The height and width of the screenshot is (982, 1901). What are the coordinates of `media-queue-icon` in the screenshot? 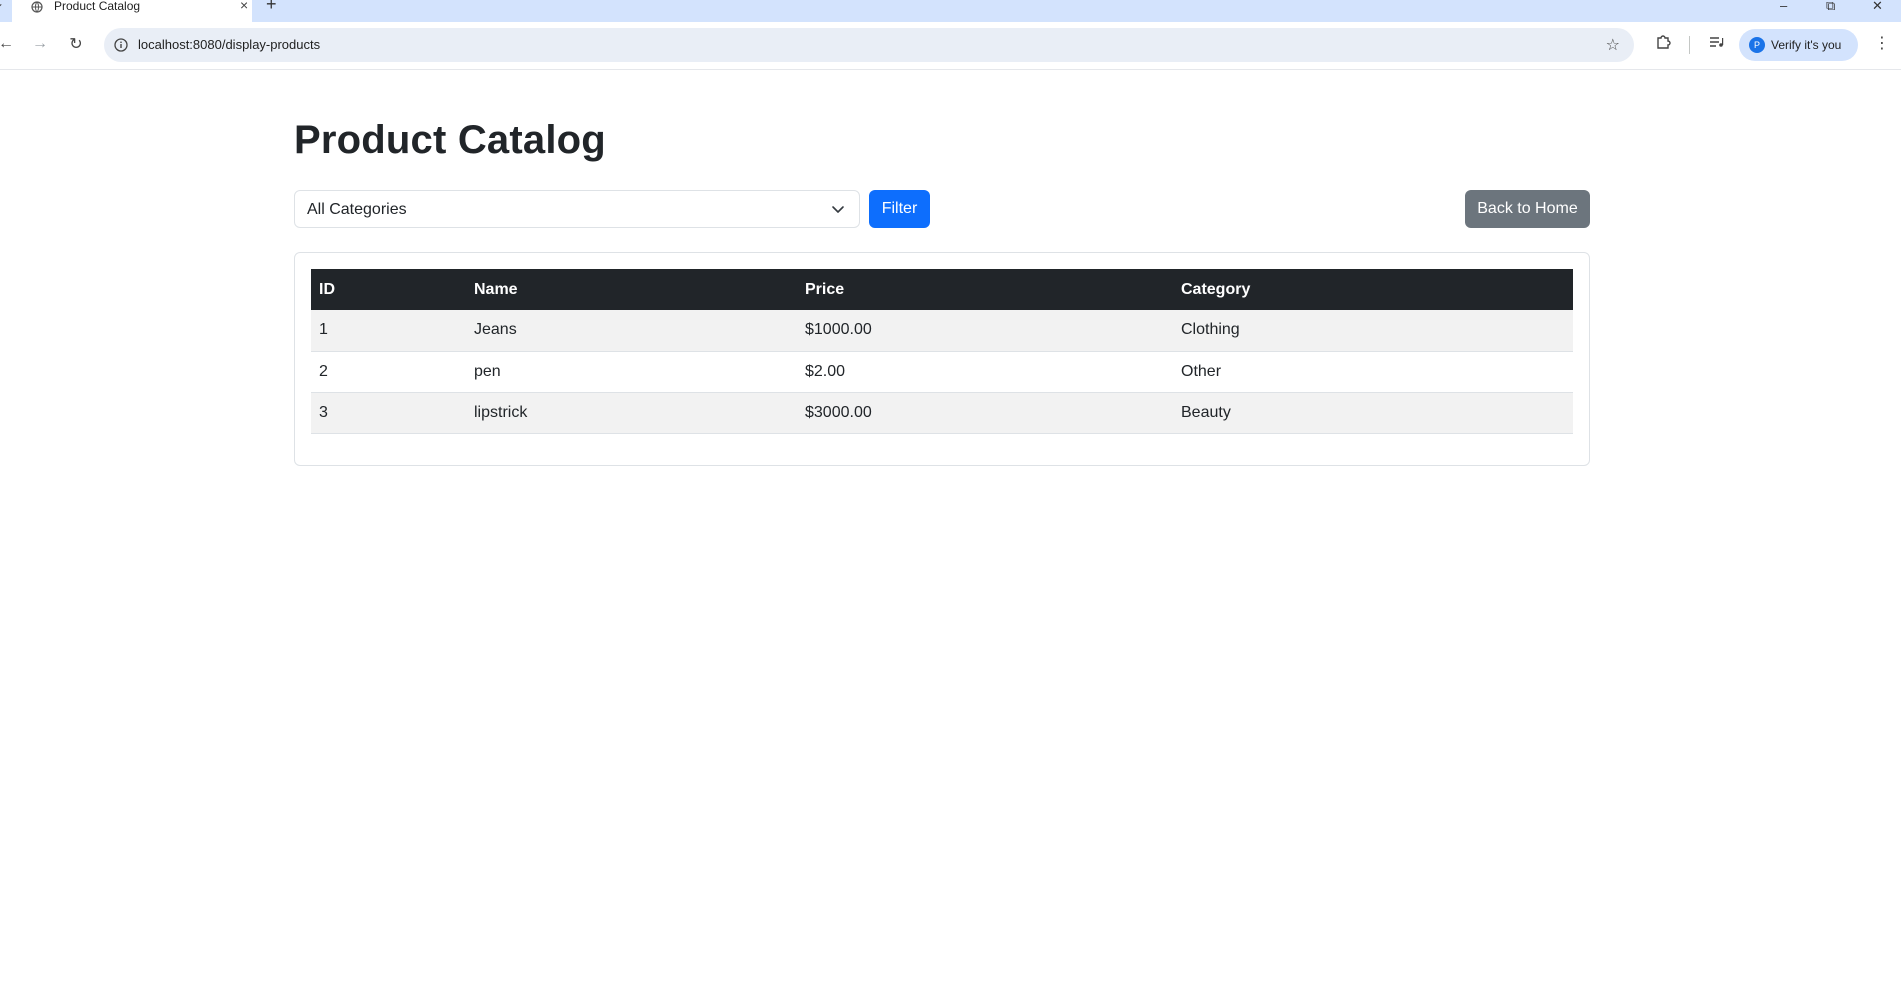 It's located at (1716, 44).